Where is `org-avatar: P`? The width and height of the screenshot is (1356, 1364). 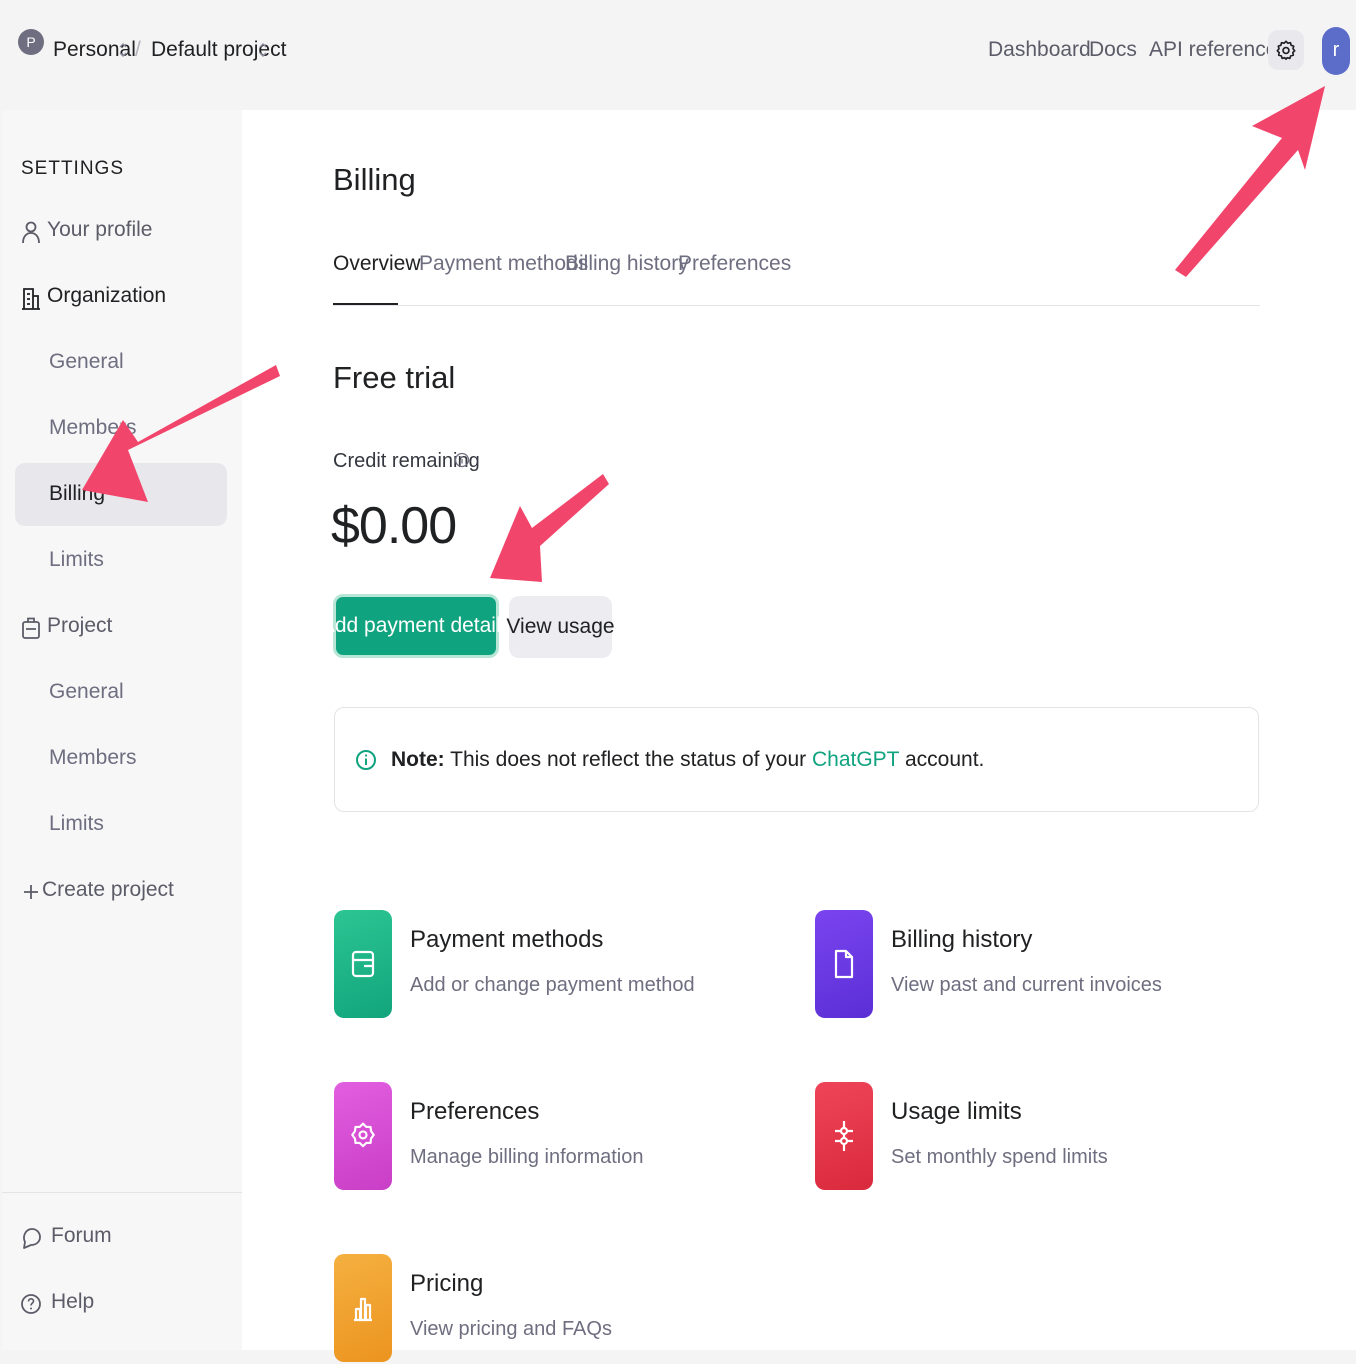 org-avatar: P is located at coordinates (31, 42).